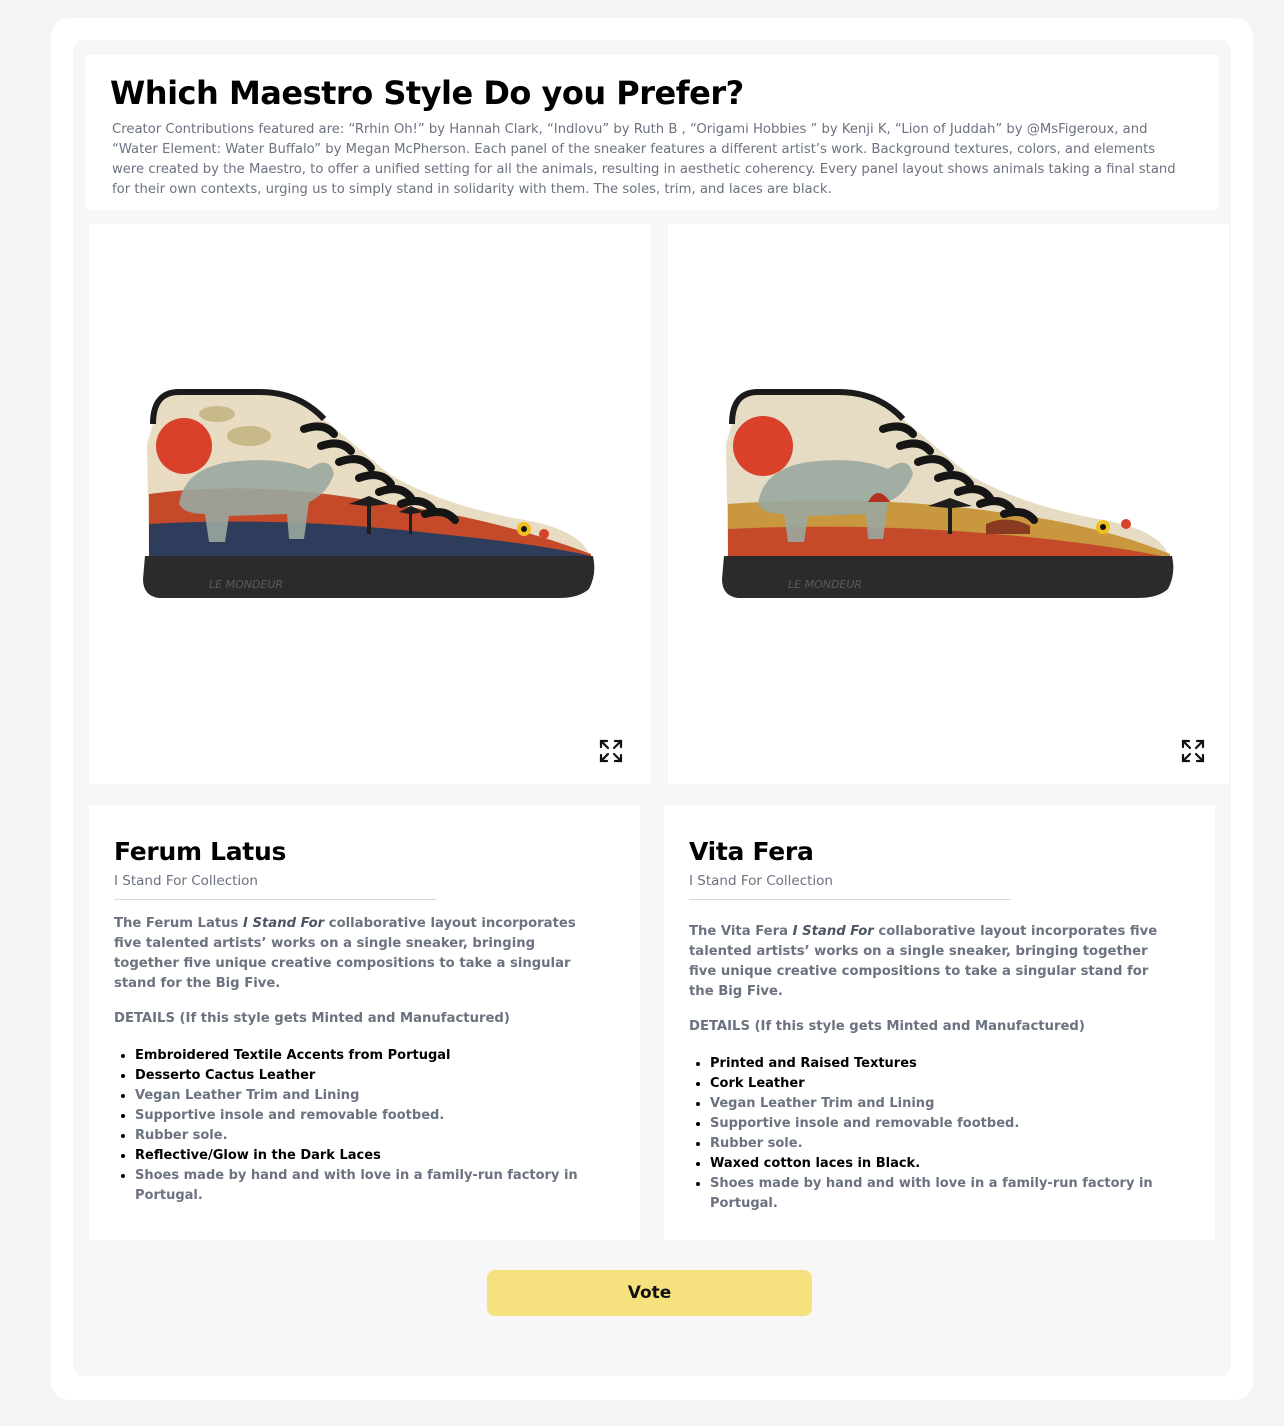 The height and width of the screenshot is (1426, 1284). Describe the element at coordinates (649, 1293) in the screenshot. I see `vote-button: Vote` at that location.